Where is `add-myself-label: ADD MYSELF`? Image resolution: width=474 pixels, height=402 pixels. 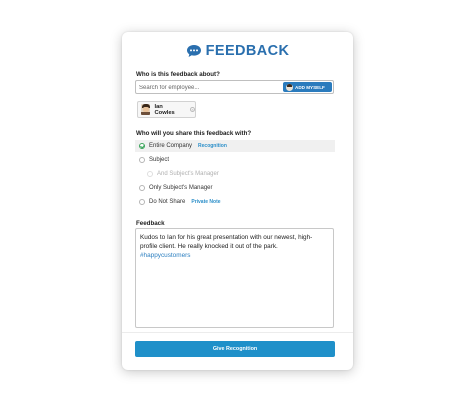 add-myself-label: ADD MYSELF is located at coordinates (310, 87).